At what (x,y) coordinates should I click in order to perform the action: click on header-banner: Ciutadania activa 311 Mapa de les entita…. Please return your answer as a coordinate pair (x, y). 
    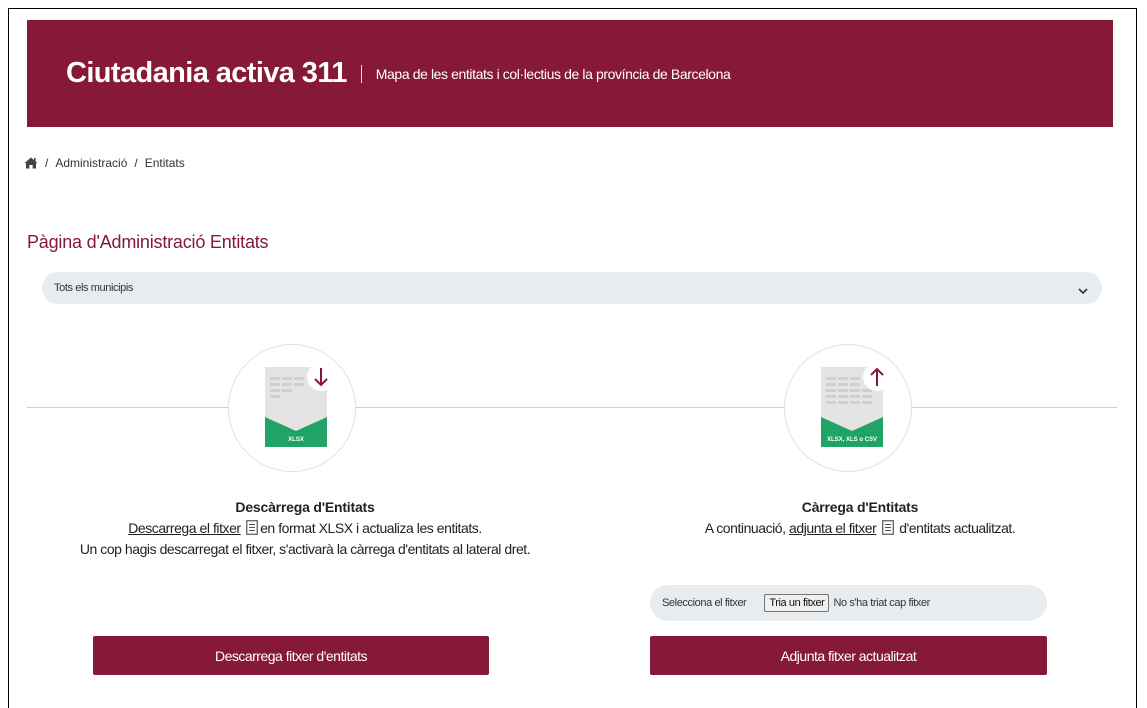
    Looking at the image, I should click on (570, 73).